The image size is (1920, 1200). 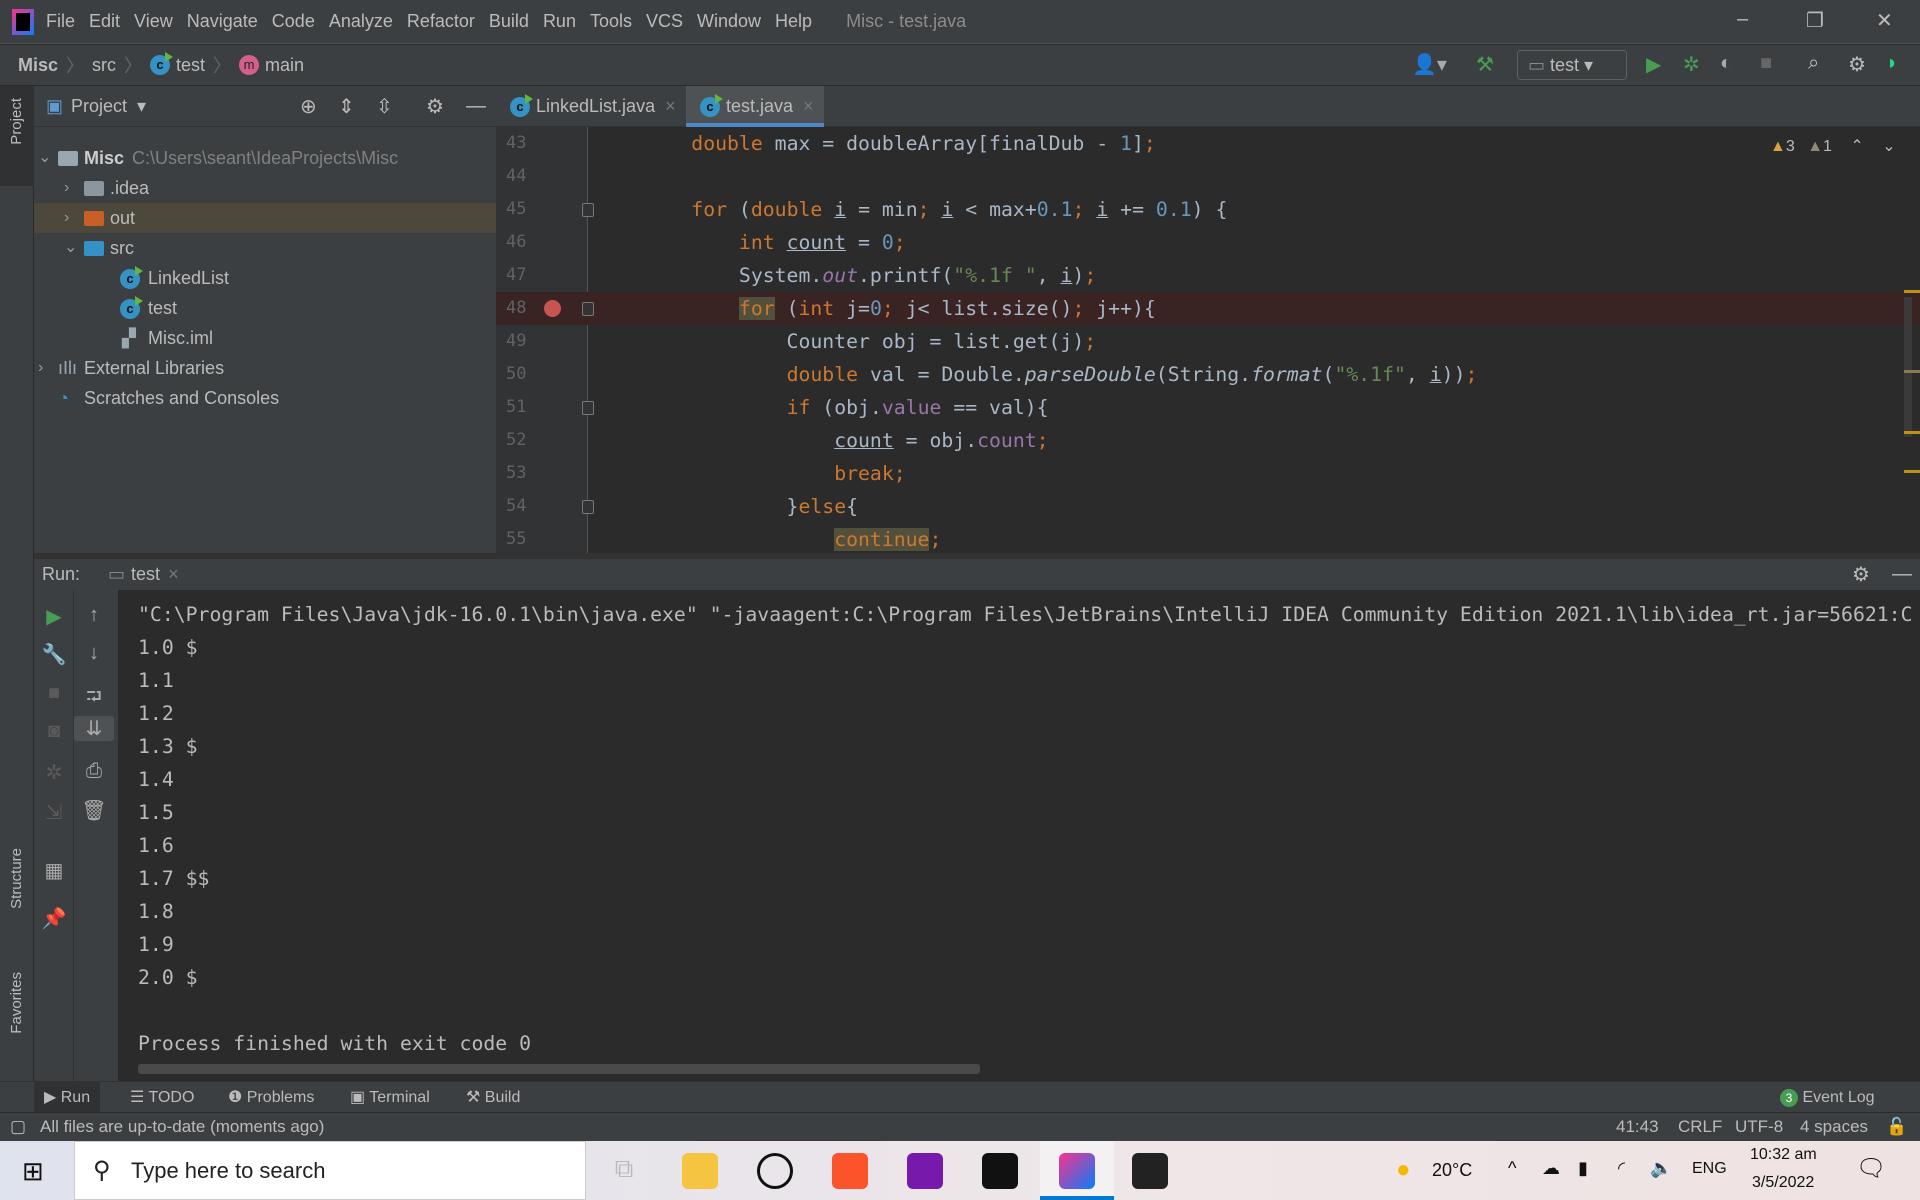 I want to click on hide-panel-icon: —, so click(x=476, y=106).